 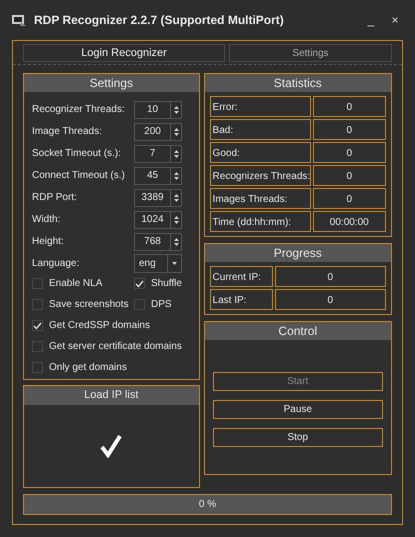 What do you see at coordinates (48, 242) in the screenshot?
I see `field-label: Height:` at bounding box center [48, 242].